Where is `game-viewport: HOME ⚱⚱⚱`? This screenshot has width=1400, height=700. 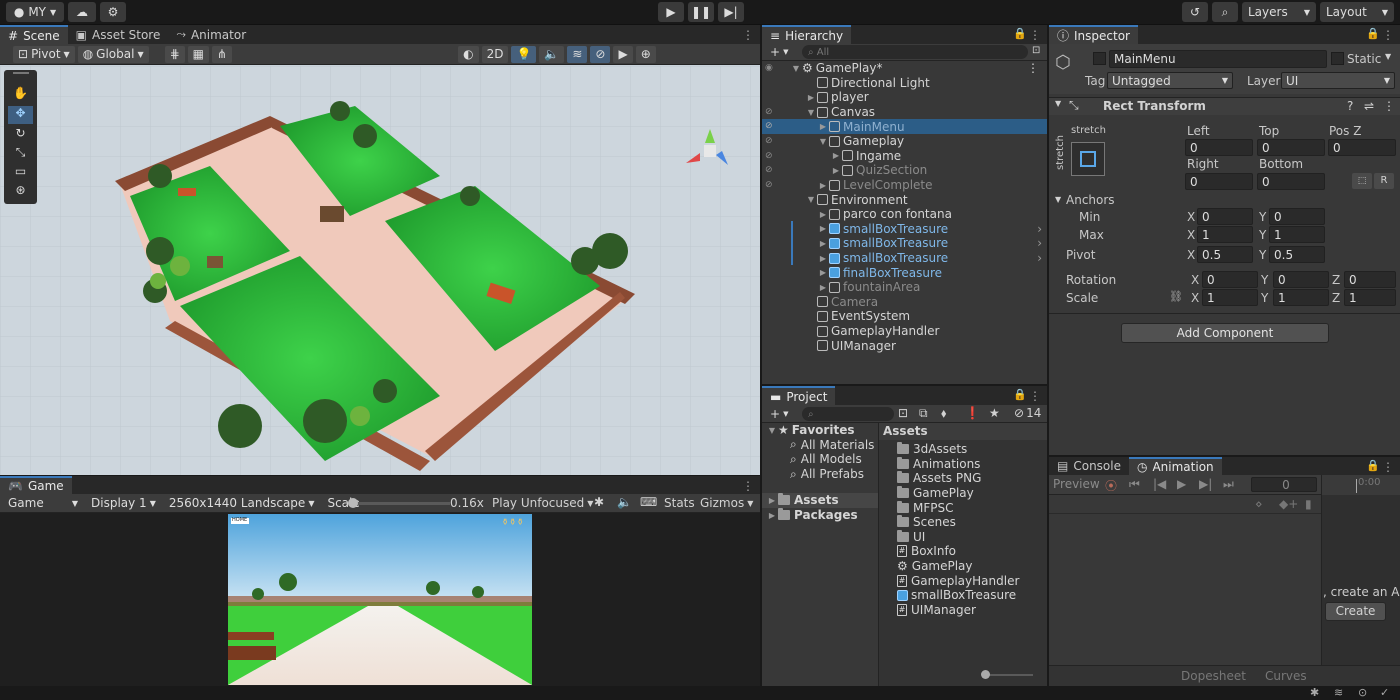
game-viewport: HOME ⚱⚱⚱ is located at coordinates (380, 599).